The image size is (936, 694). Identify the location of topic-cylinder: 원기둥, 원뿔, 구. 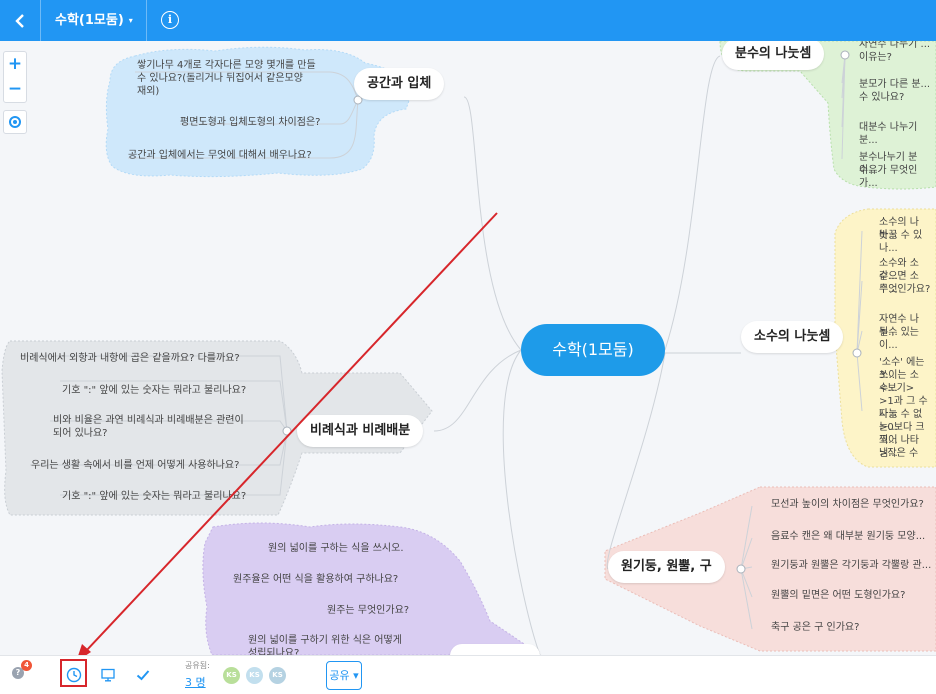
(666, 567).